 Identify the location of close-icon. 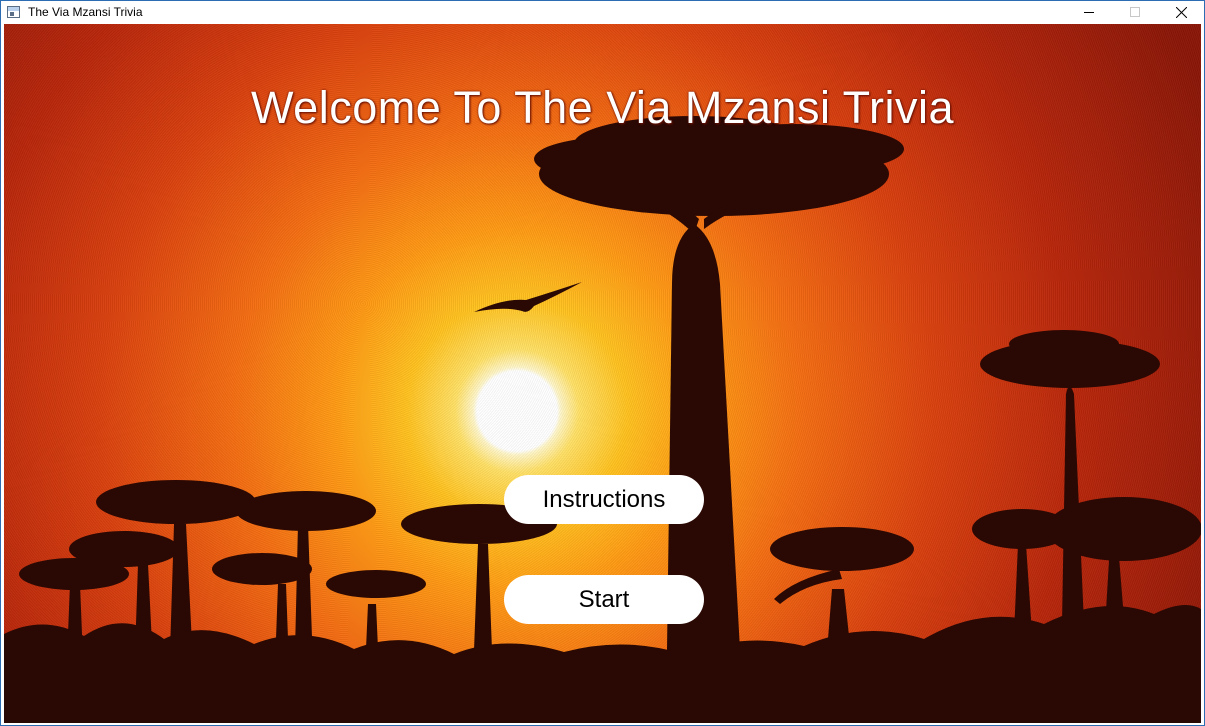
(1181, 12).